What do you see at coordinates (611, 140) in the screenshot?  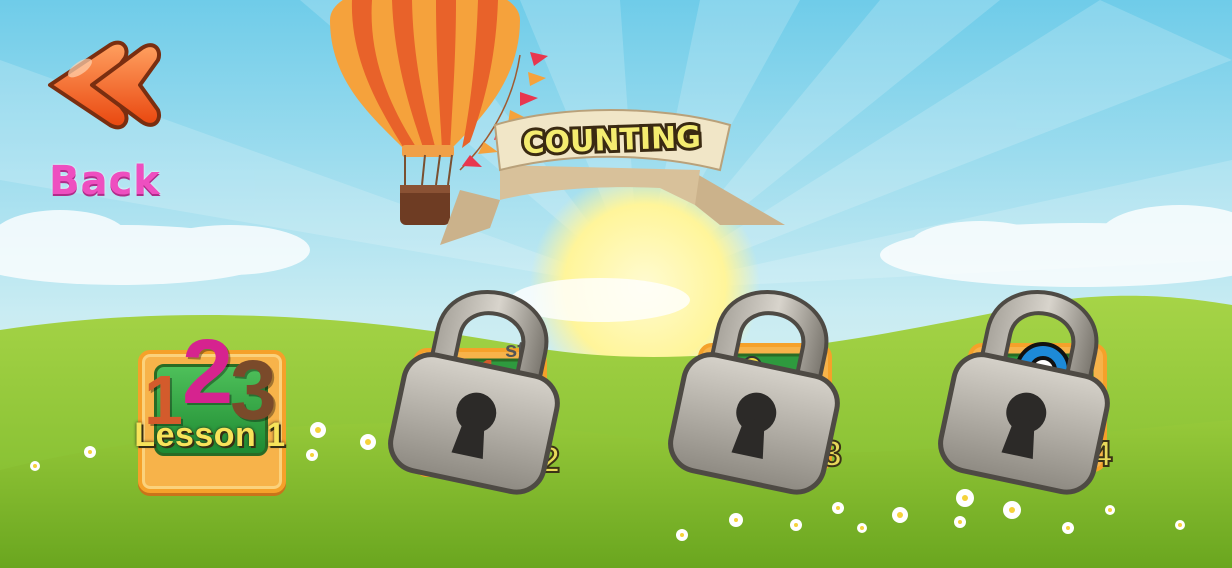 I see `title-text: COUNTING` at bounding box center [611, 140].